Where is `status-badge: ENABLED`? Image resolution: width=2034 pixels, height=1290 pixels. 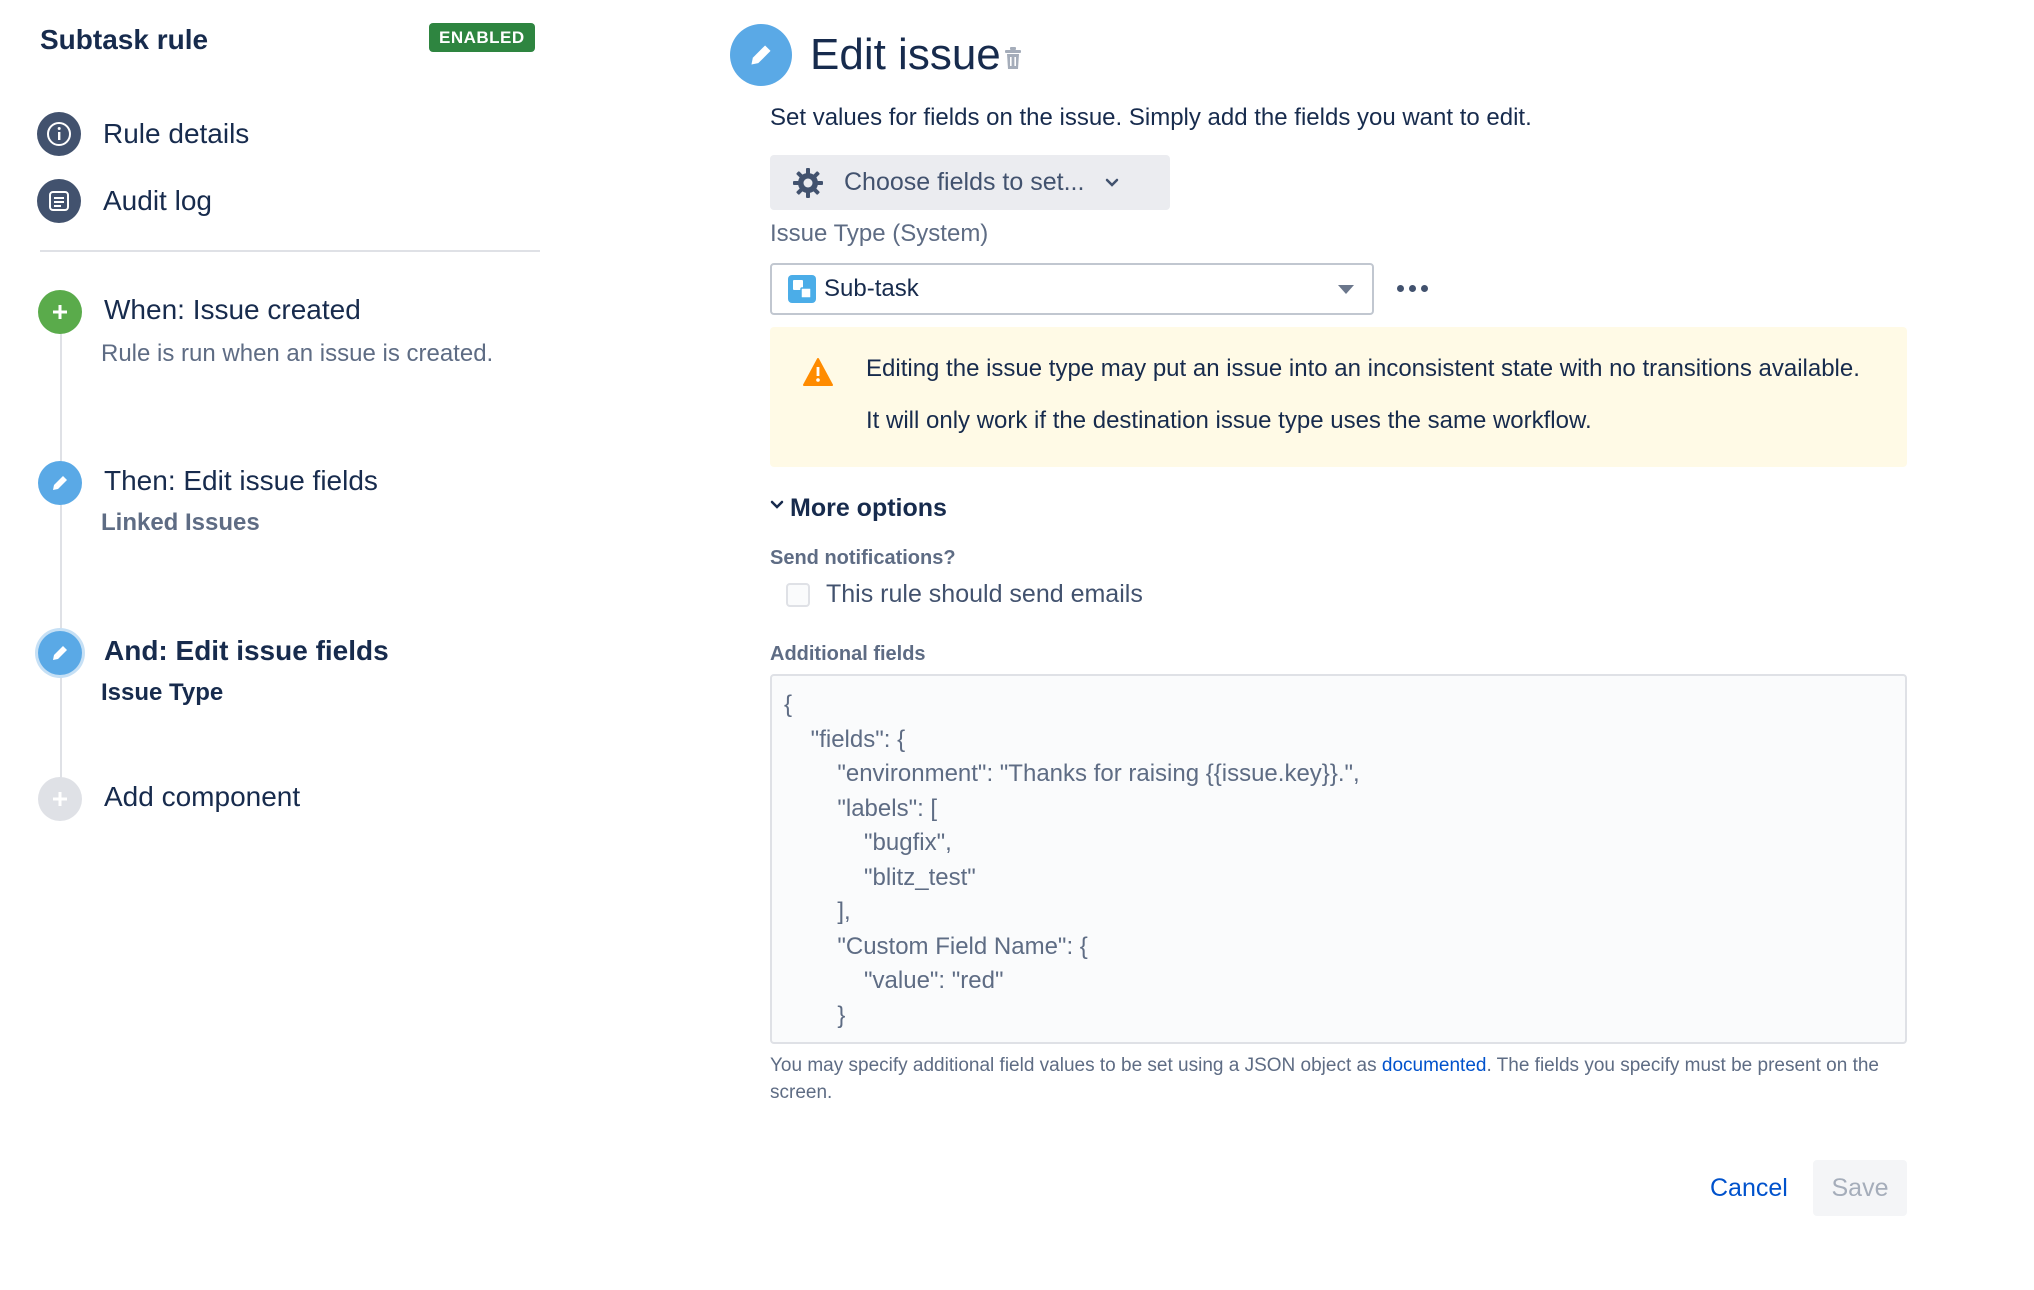 status-badge: ENABLED is located at coordinates (482, 37).